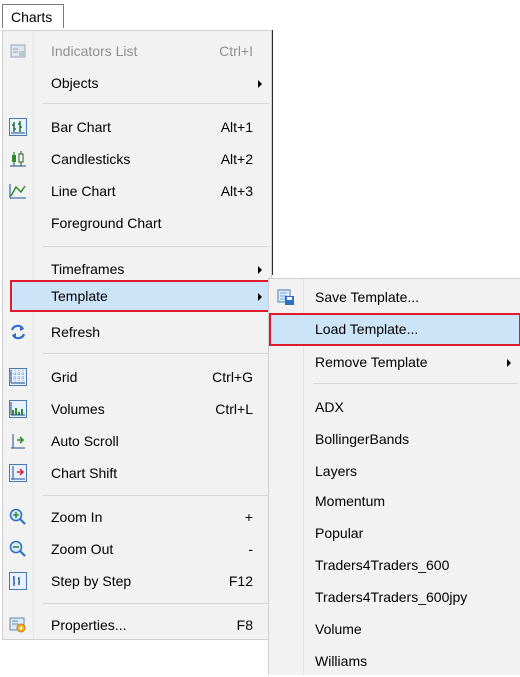  I want to click on template-item-label: Popular, so click(339, 533).